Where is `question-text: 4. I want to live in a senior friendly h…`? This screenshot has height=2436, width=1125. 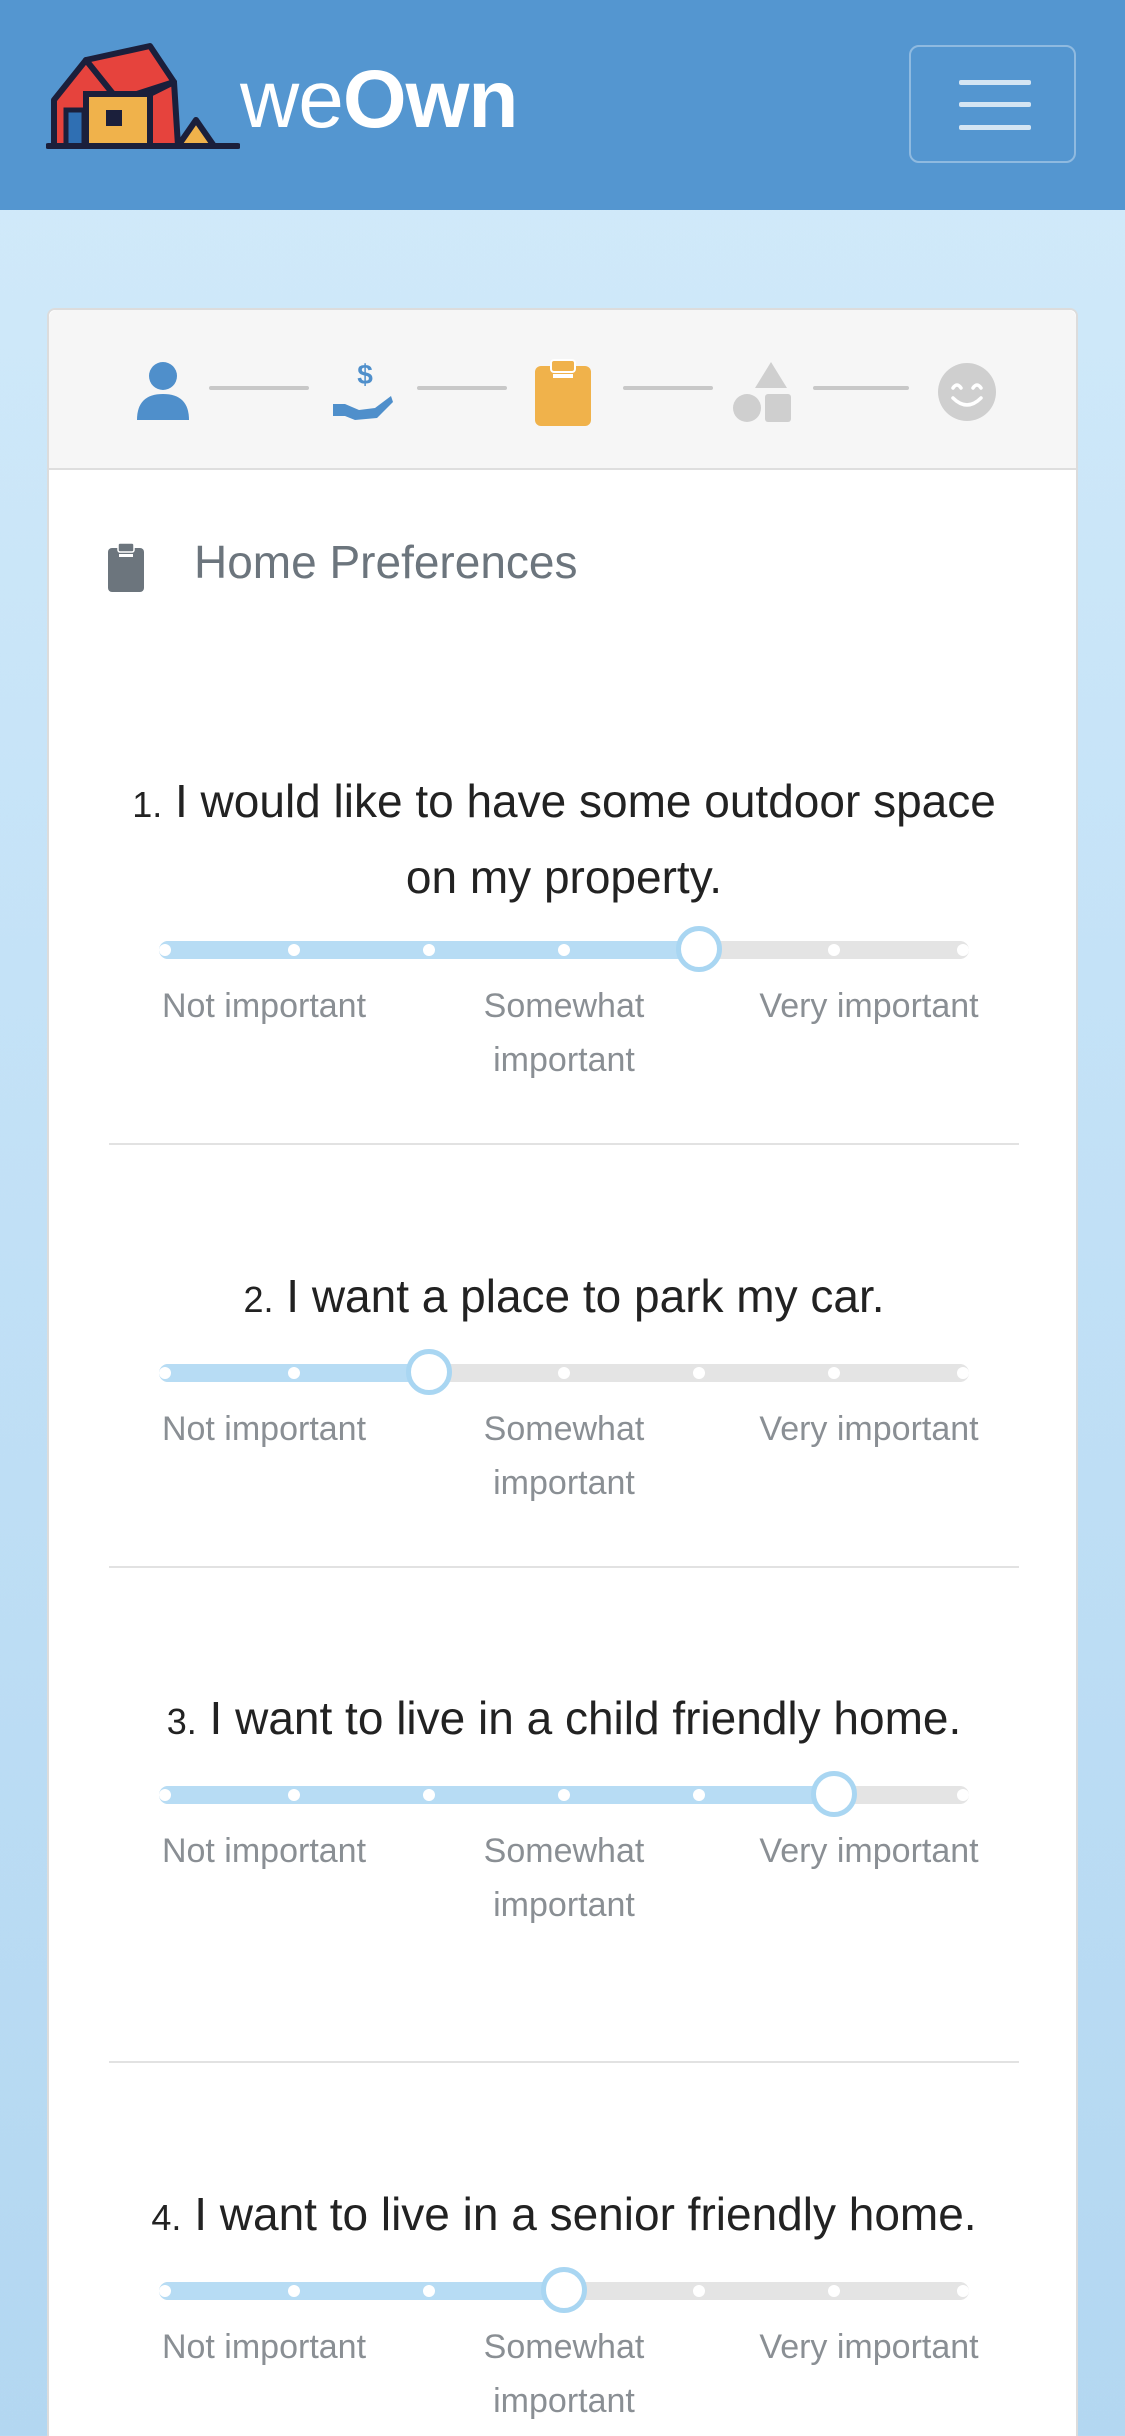 question-text: 4. I want to live in a senior friendly h… is located at coordinates (564, 2216).